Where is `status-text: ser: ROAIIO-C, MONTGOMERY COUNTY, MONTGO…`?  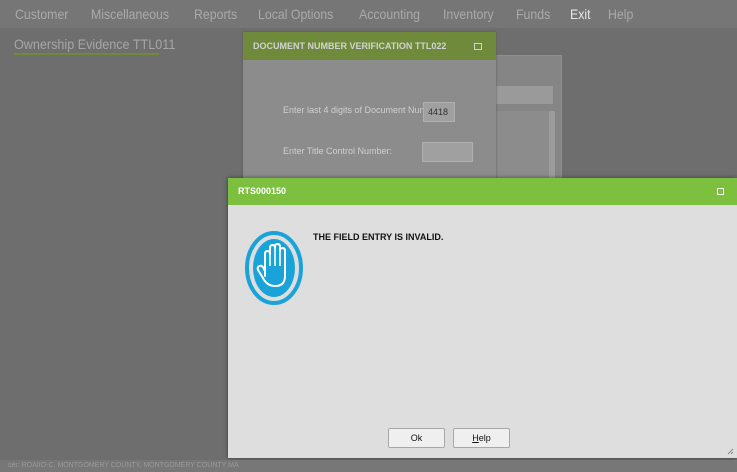
status-text: ser: ROAIIO-C, MONTGOMERY COUNTY, MONTGO… is located at coordinates (123, 465).